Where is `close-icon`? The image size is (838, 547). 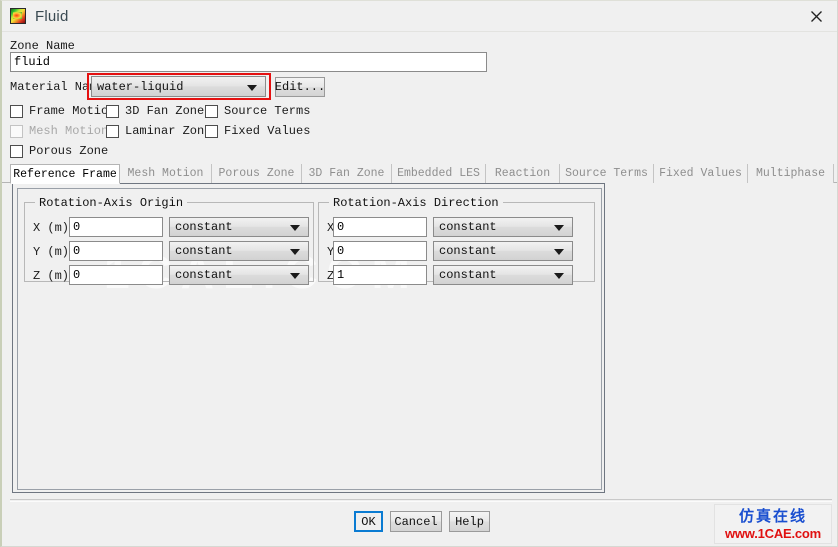
close-icon is located at coordinates (816, 16).